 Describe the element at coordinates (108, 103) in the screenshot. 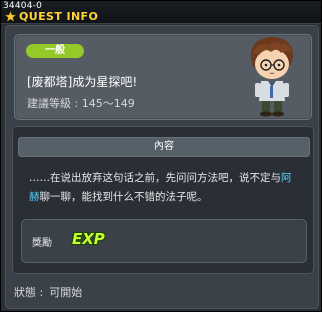

I see `level-value: 145～149` at that location.